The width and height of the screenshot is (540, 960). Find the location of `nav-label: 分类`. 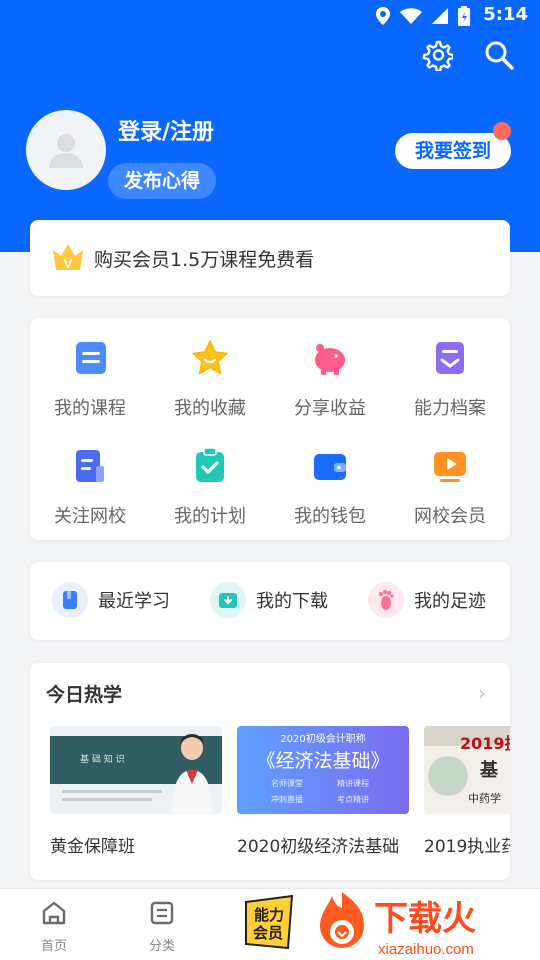

nav-label: 分类 is located at coordinates (161, 946).